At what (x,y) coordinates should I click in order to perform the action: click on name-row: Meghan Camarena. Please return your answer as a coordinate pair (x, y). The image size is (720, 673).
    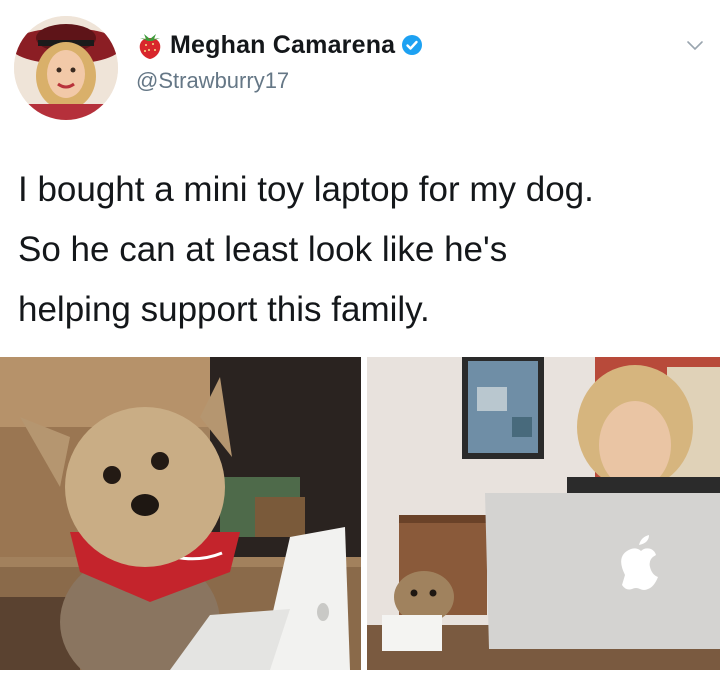
    Looking at the image, I should click on (279, 45).